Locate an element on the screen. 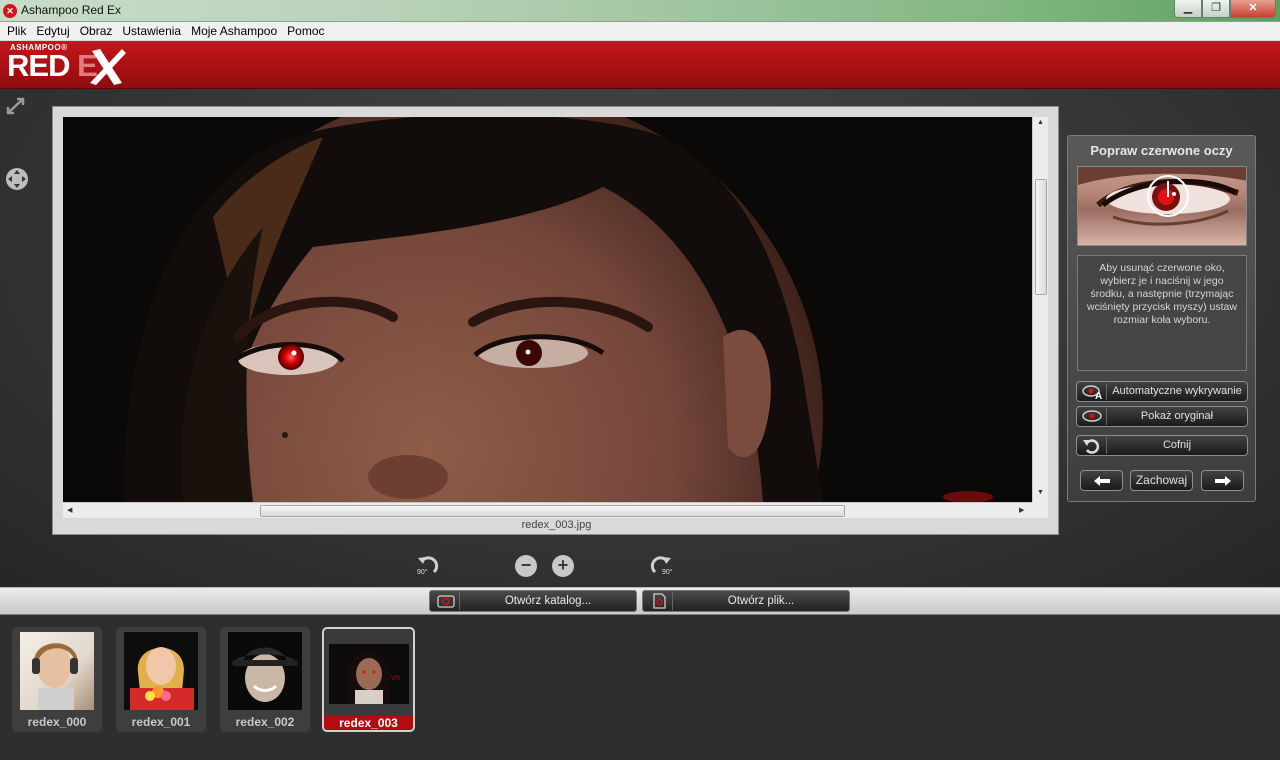  app-icon: ✕ is located at coordinates (10, 11).